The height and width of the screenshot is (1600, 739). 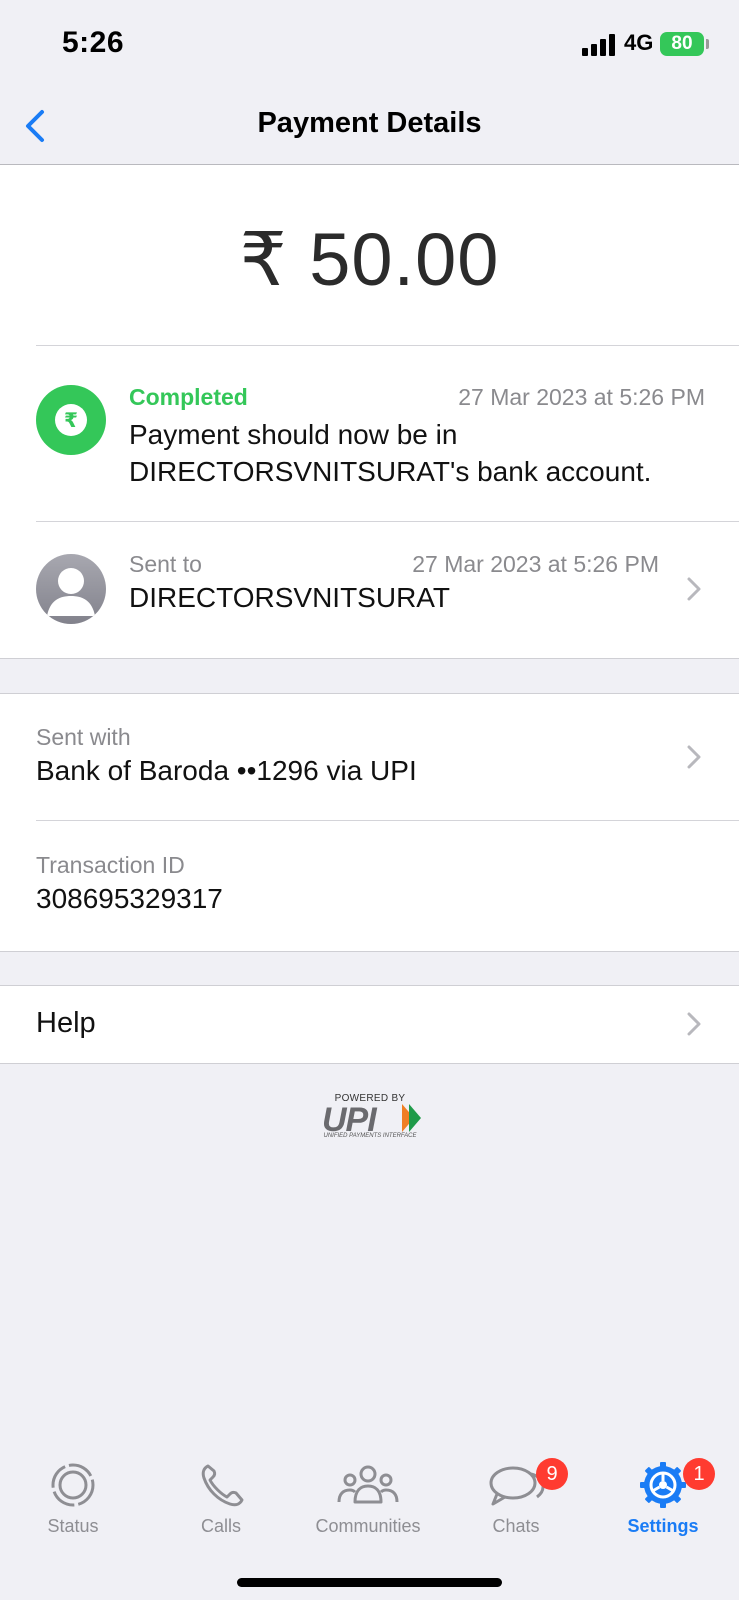 I want to click on battery-icon: 80, so click(x=682, y=44).